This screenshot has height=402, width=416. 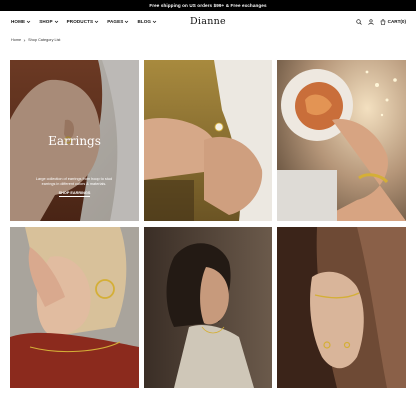 I want to click on shop-earrings-label: SHOP EARRINGS, so click(x=74, y=194).